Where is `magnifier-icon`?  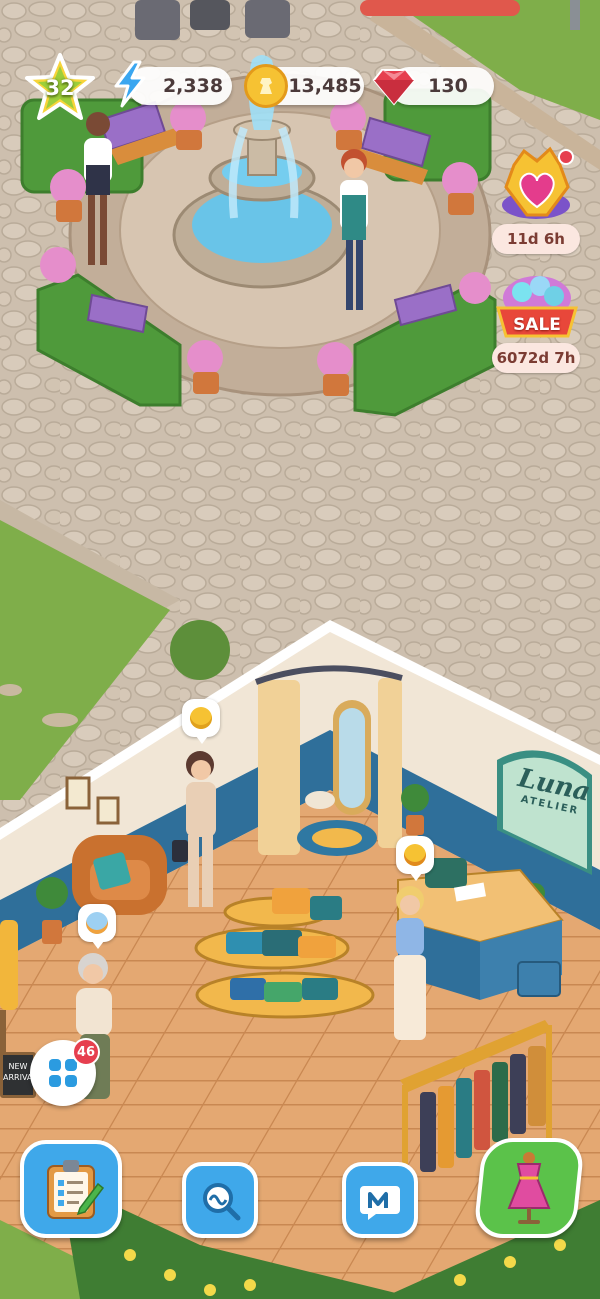
magnifier-icon is located at coordinates (222, 1202).